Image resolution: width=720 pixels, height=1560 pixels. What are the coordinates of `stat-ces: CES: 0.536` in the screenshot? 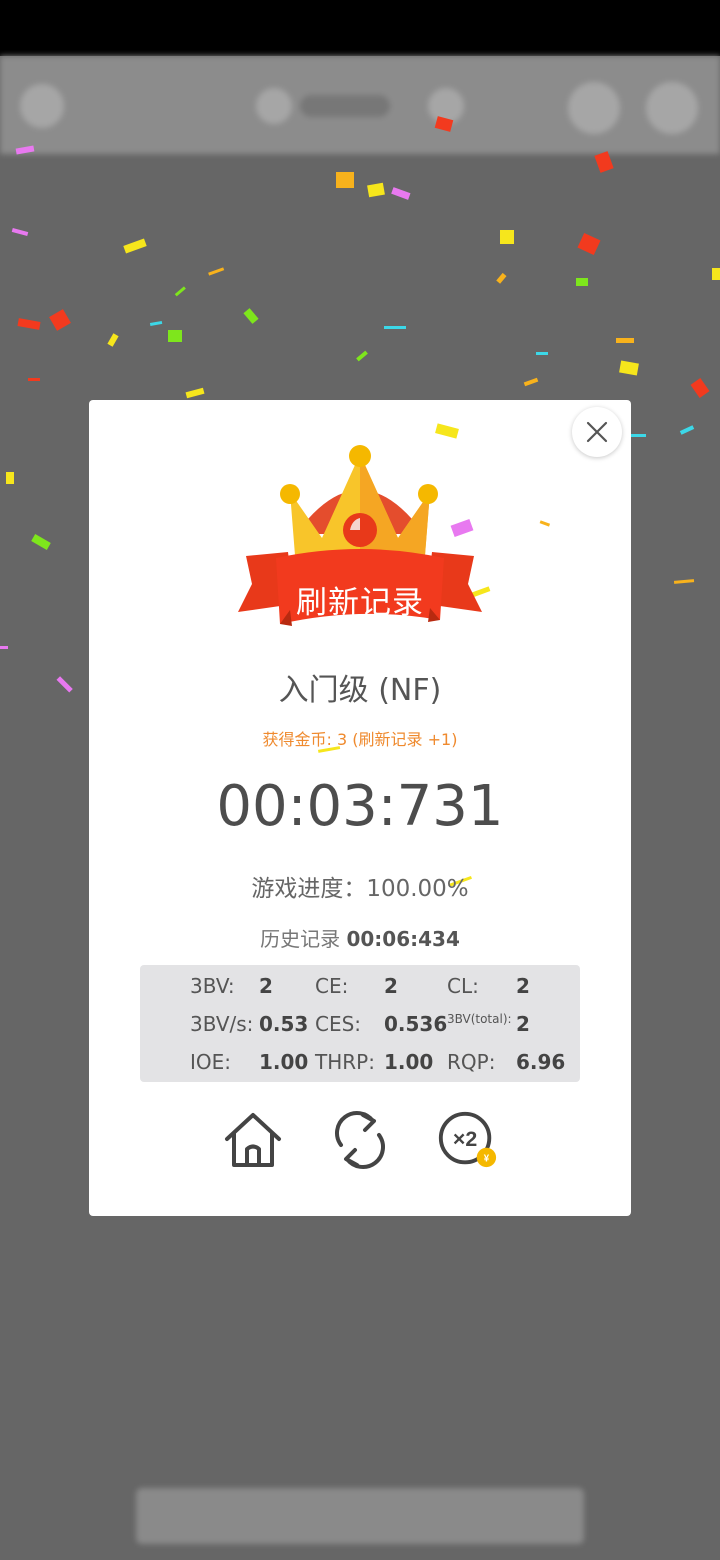 It's located at (381, 1024).